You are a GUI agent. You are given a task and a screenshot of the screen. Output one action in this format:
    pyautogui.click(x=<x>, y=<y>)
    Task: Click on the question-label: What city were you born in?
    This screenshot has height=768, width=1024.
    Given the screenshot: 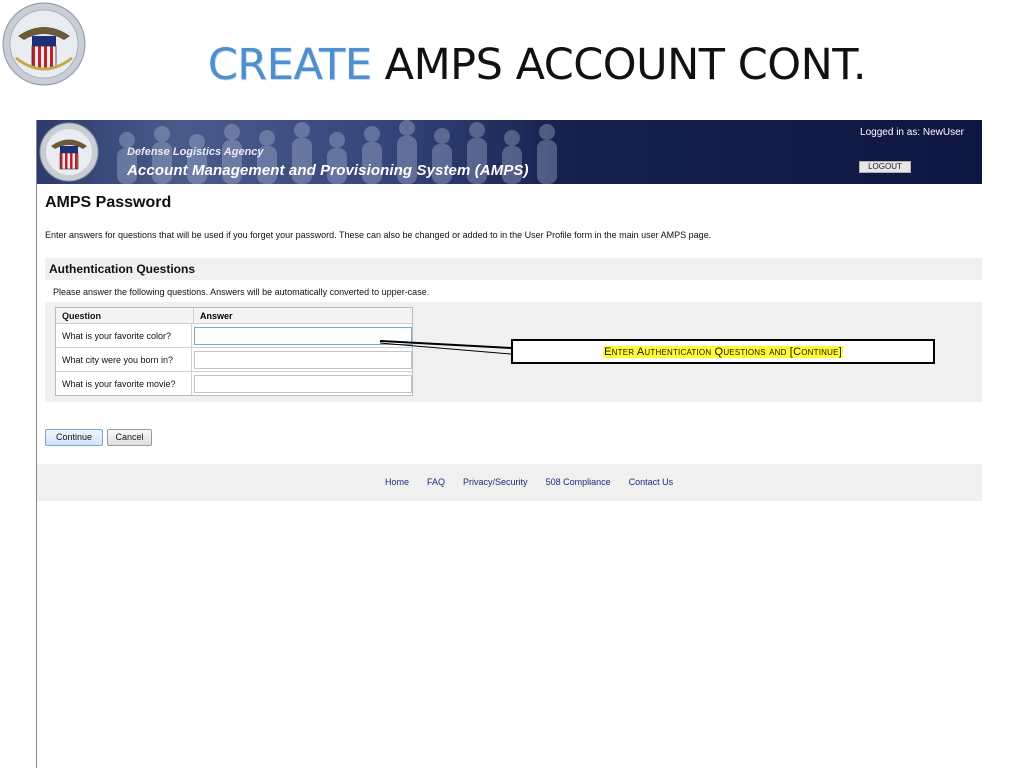 What is the action you would take?
    pyautogui.click(x=124, y=359)
    